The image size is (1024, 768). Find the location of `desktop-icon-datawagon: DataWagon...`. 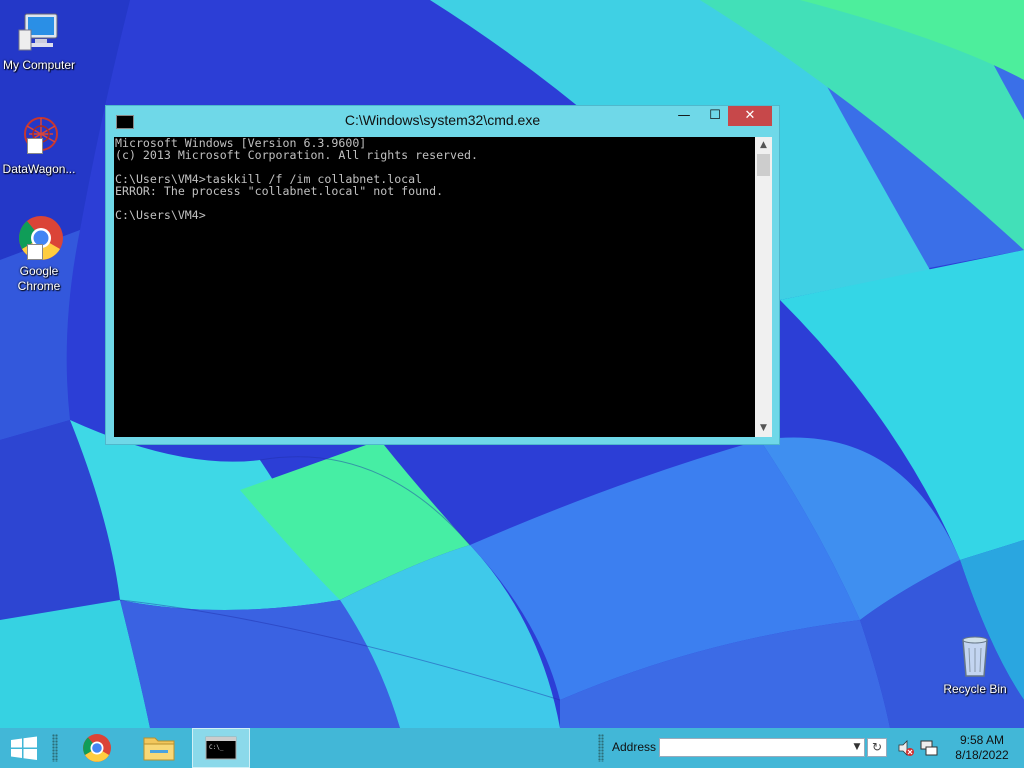

desktop-icon-datawagon: DataWagon... is located at coordinates (39, 144).